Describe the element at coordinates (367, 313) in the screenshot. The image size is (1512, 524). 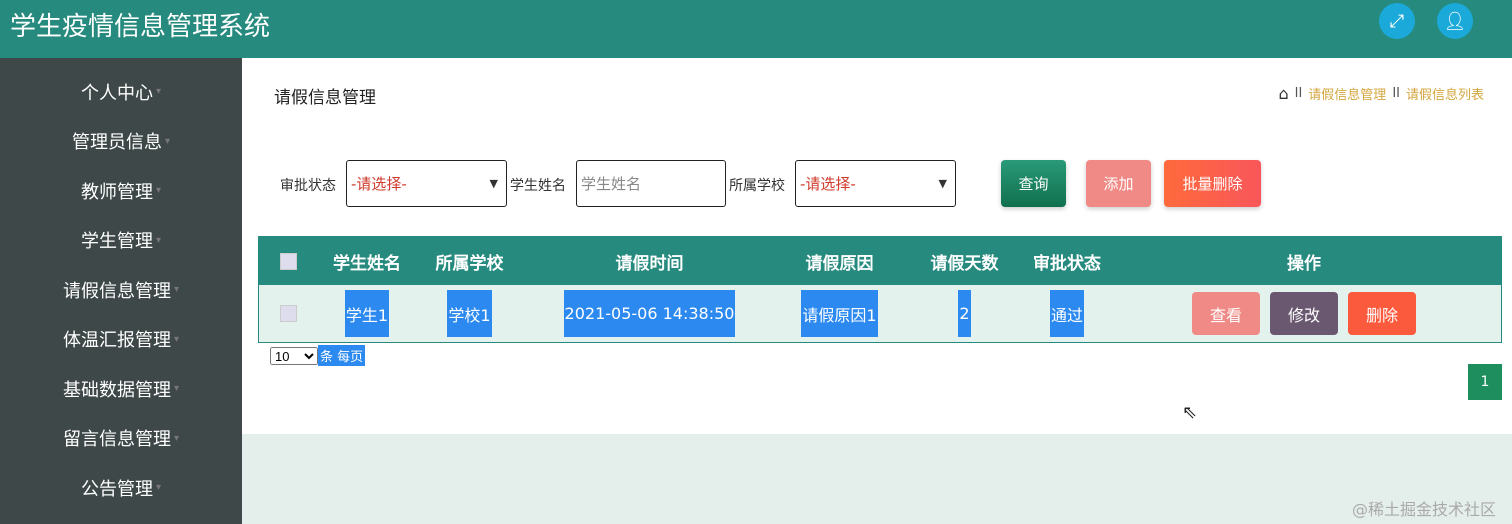
I see `cell-name: 学生1` at that location.